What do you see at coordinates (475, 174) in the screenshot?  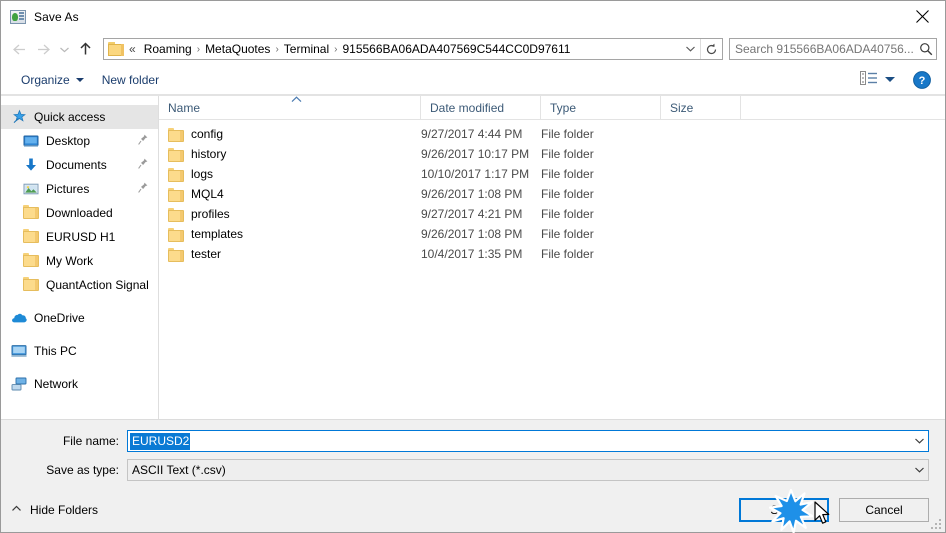 I see `file-date-cell: 10/10/2017 1:17 PM` at bounding box center [475, 174].